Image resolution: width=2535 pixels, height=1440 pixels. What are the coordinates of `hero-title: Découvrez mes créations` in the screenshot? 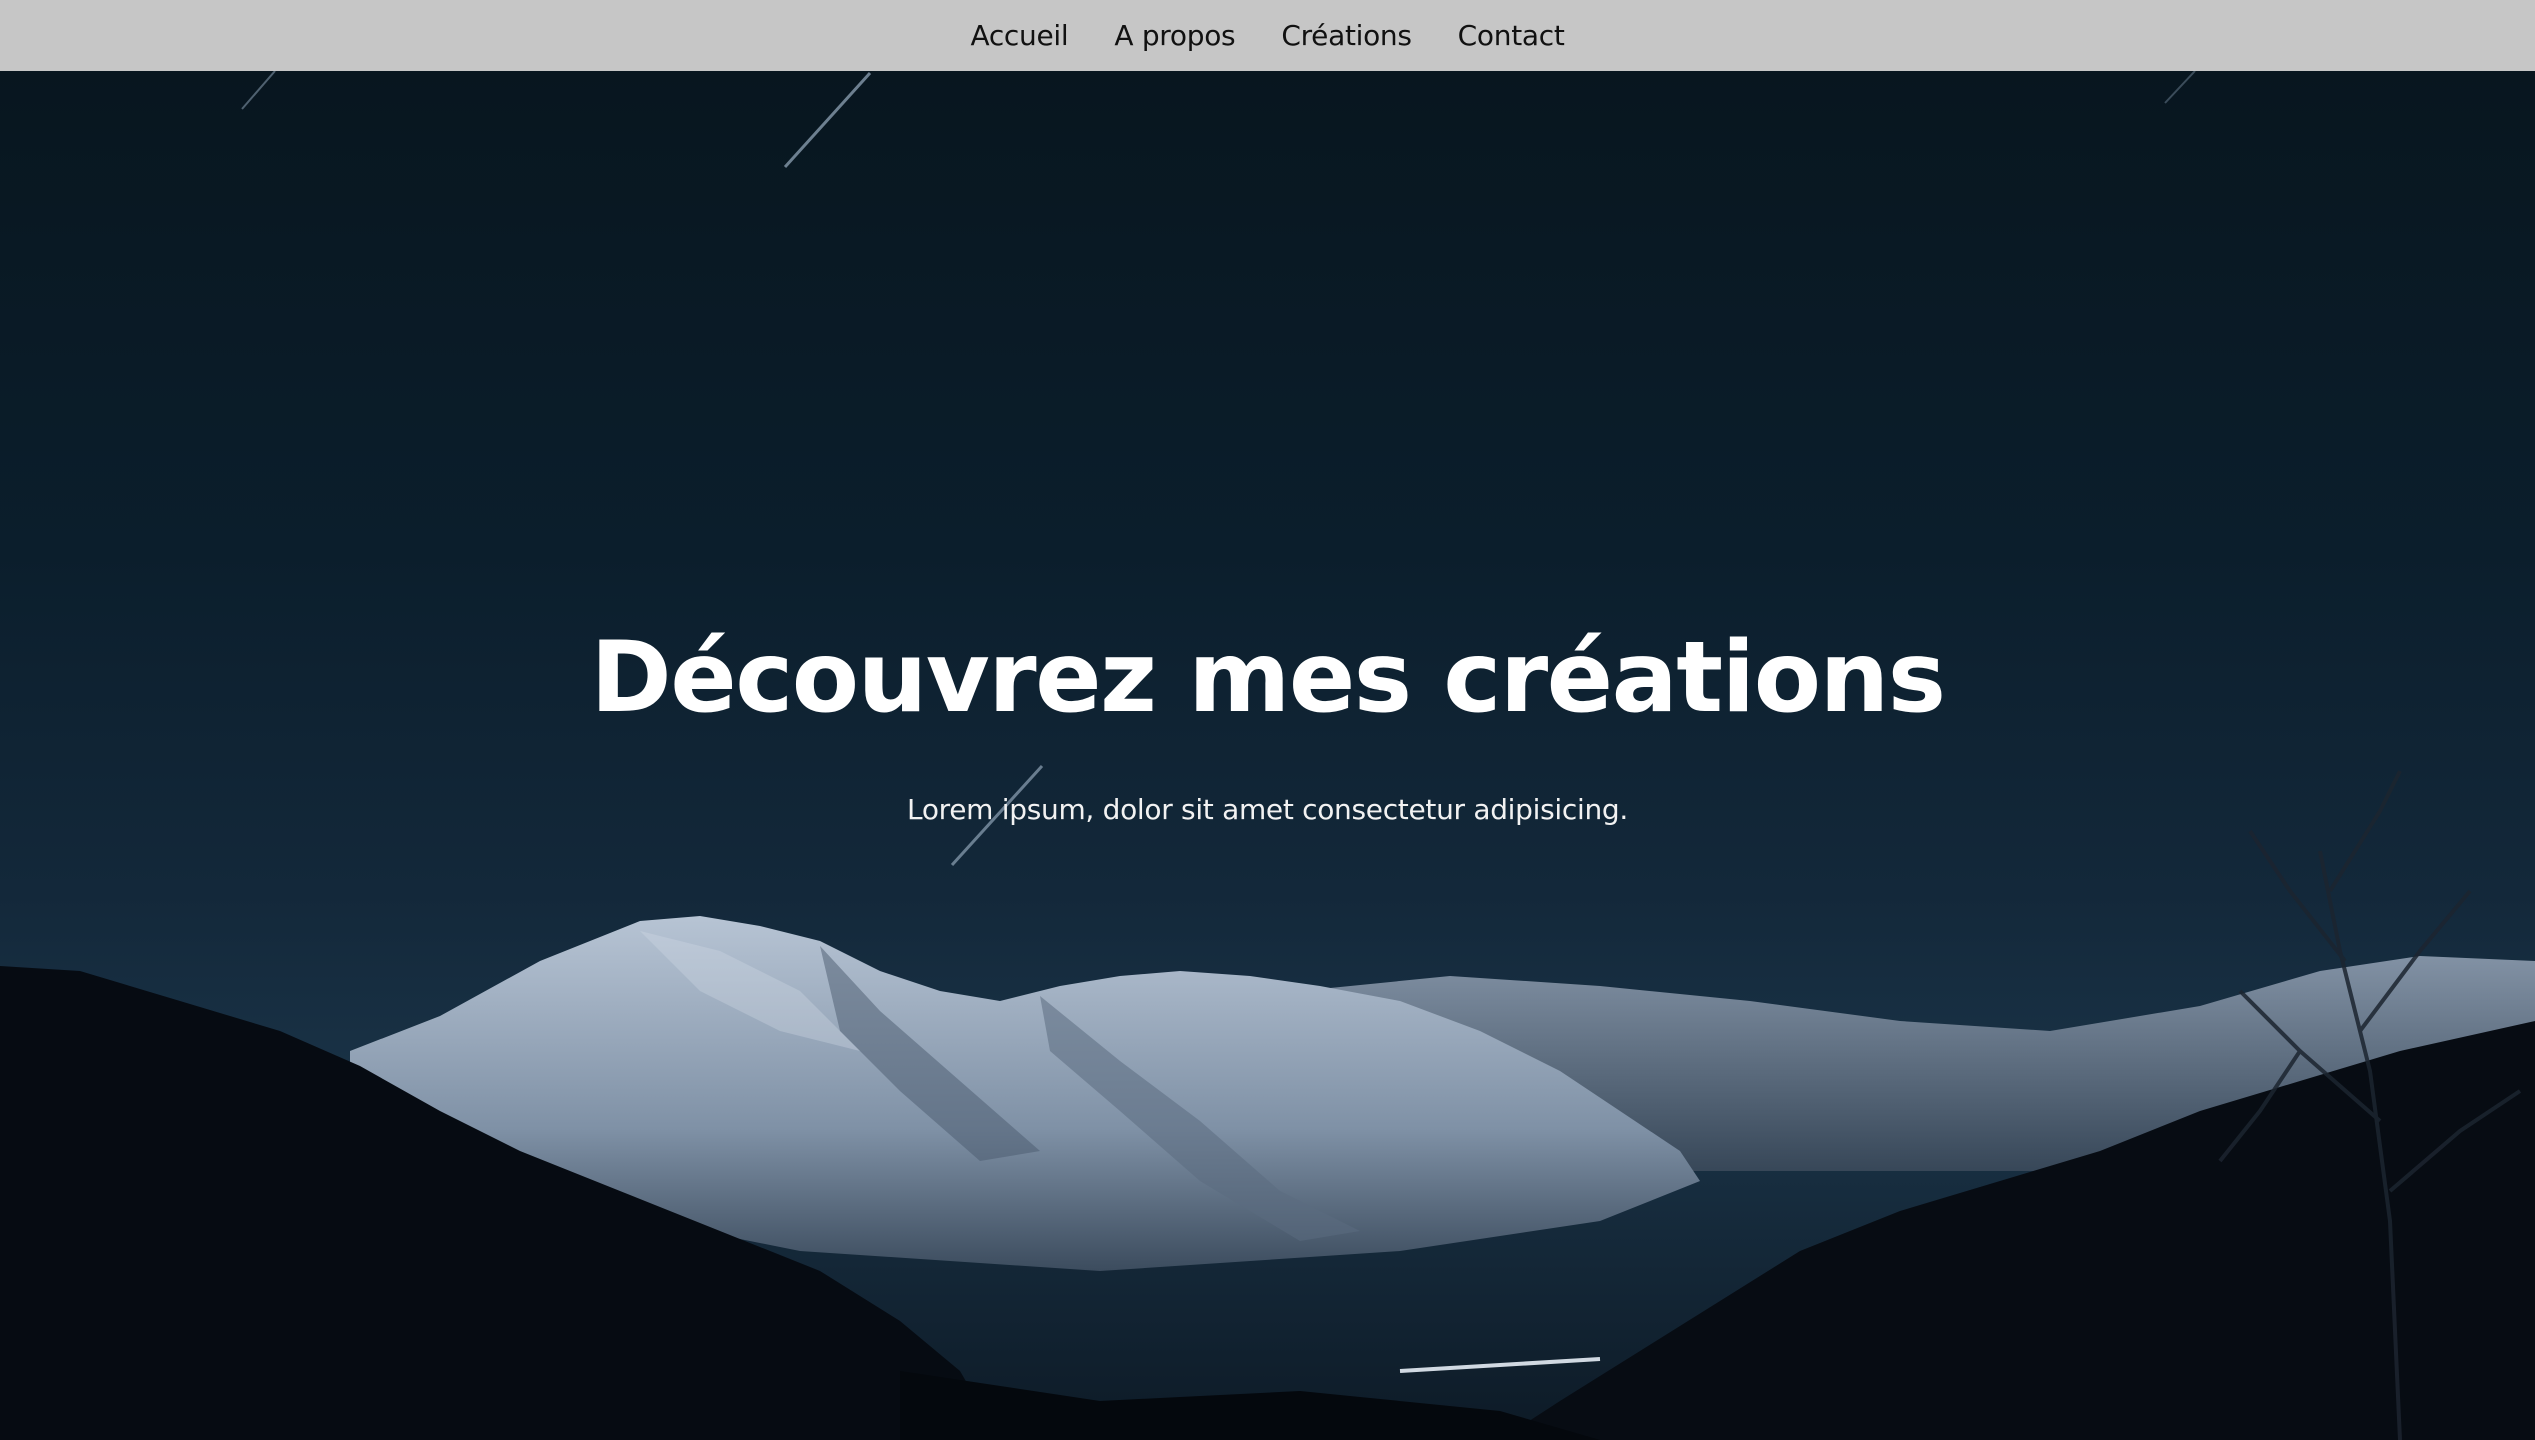 It's located at (1268, 678).